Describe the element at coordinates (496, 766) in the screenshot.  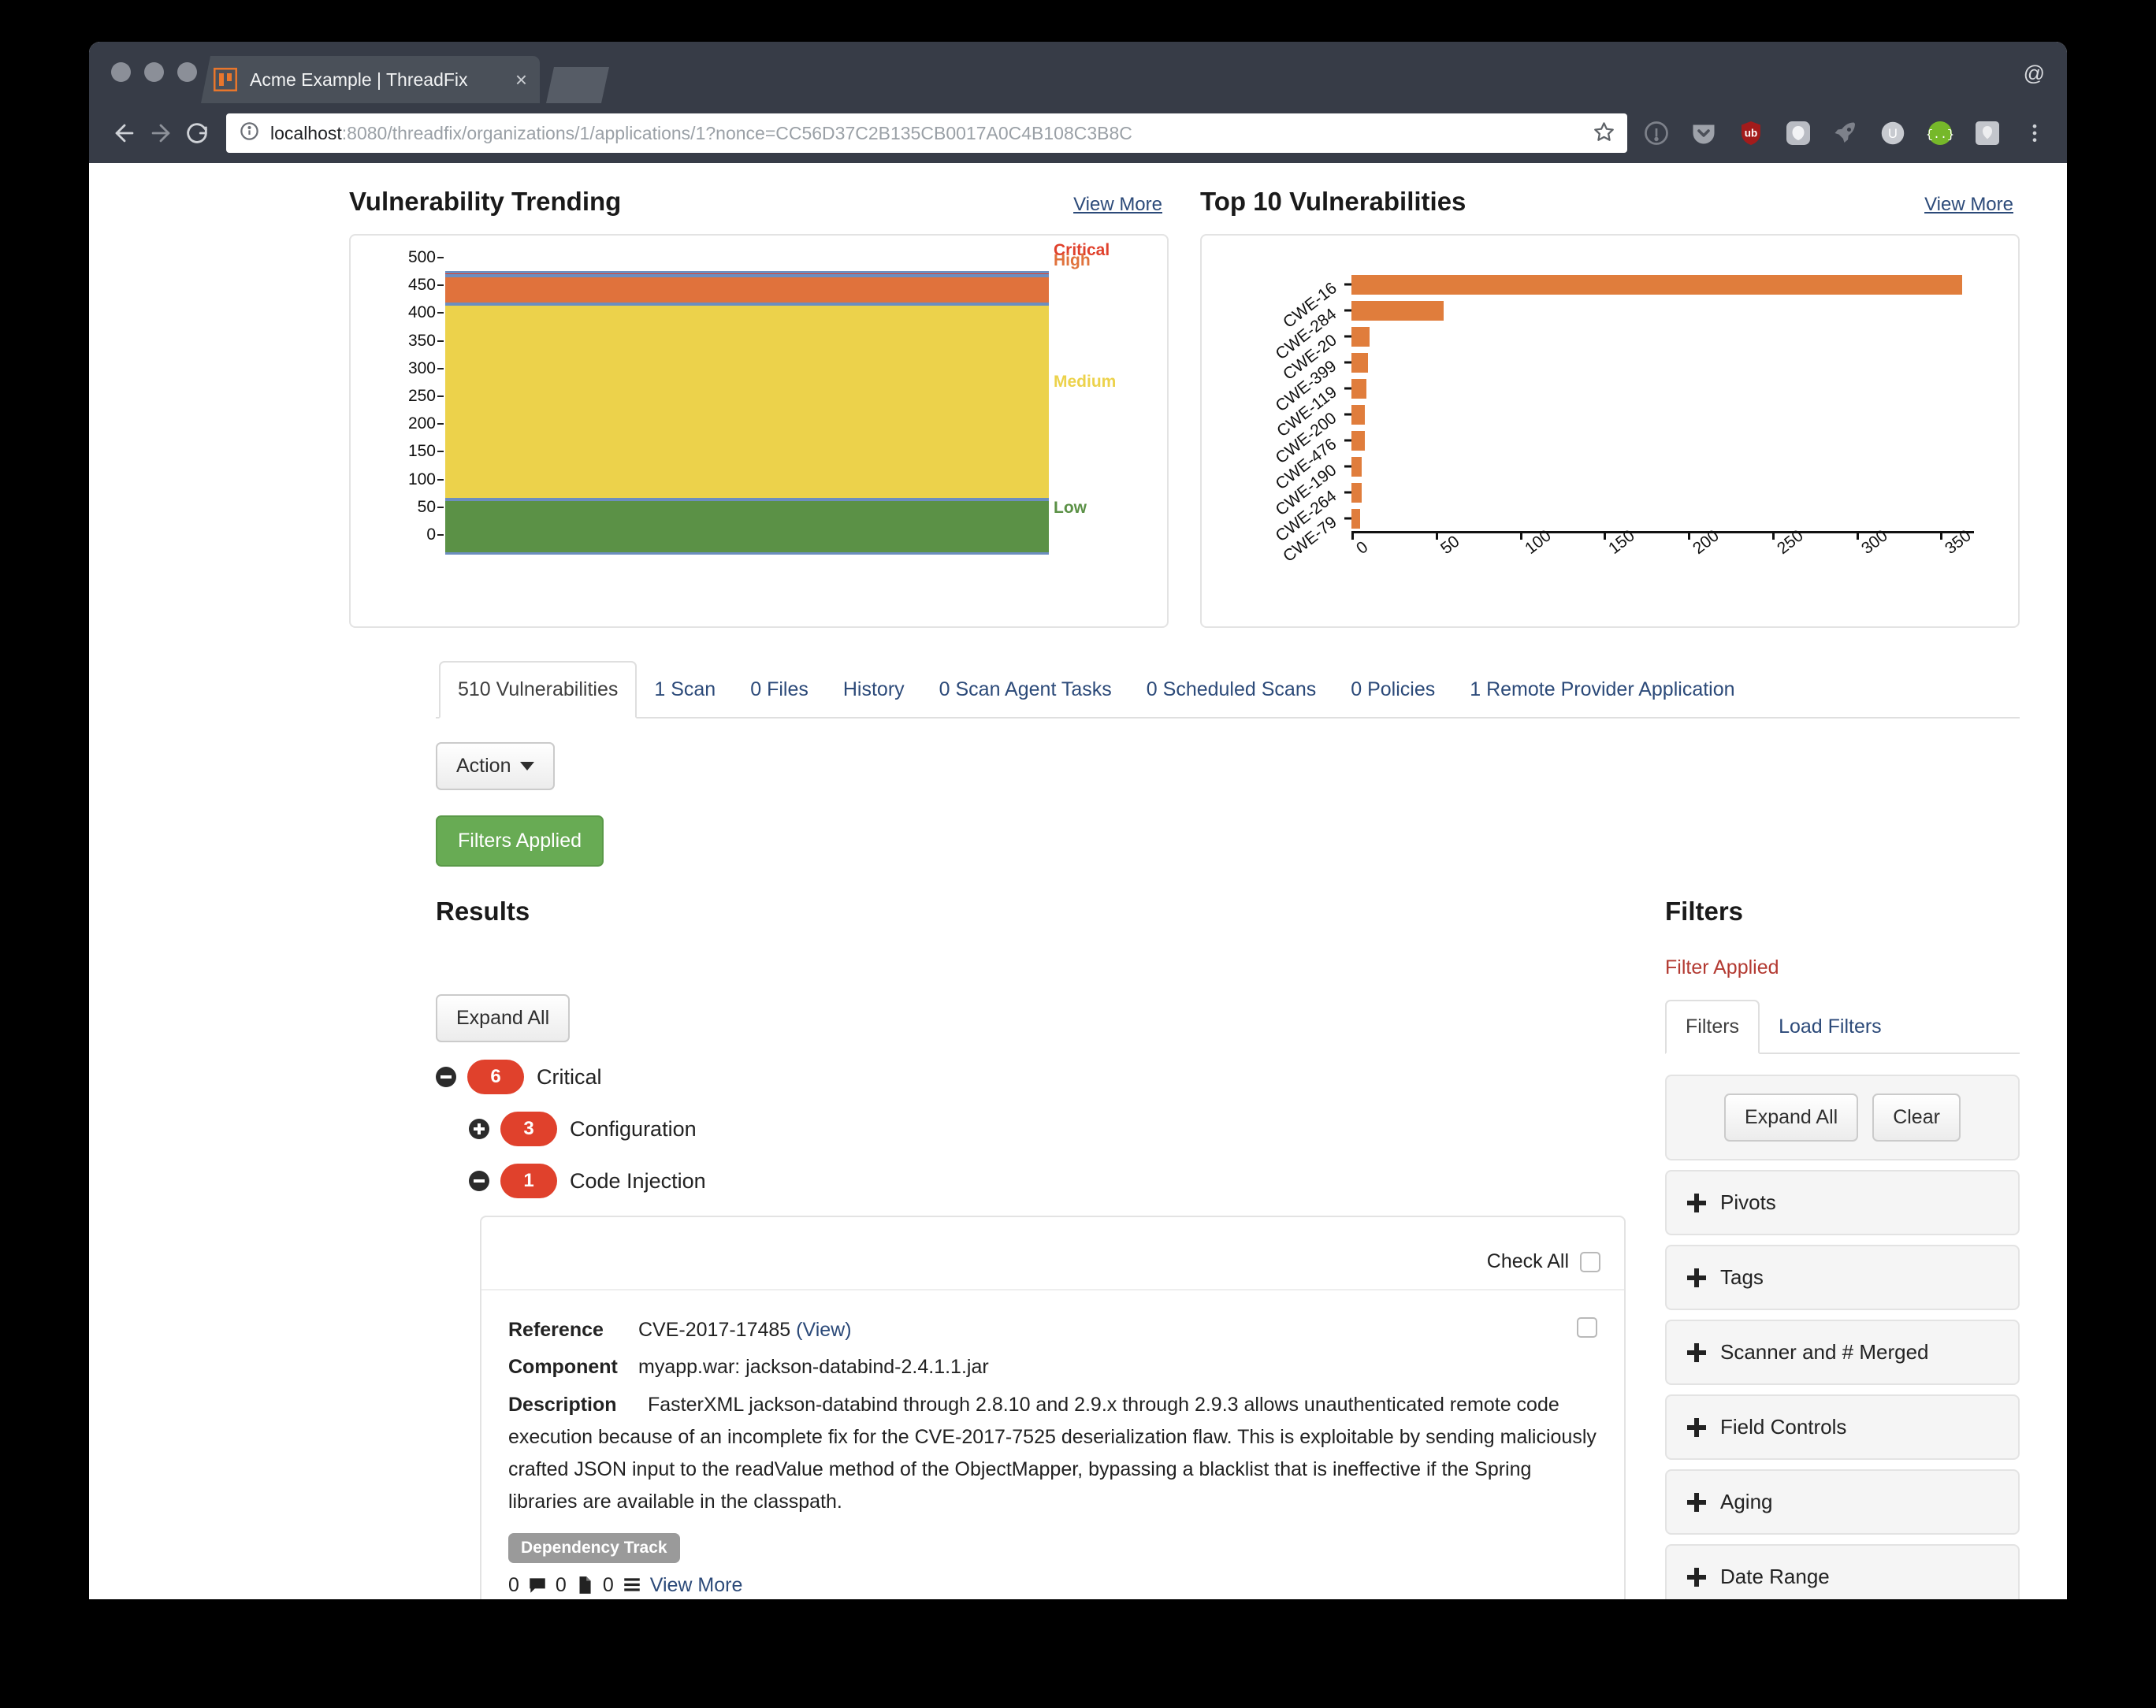
I see `action-button: Action` at that location.